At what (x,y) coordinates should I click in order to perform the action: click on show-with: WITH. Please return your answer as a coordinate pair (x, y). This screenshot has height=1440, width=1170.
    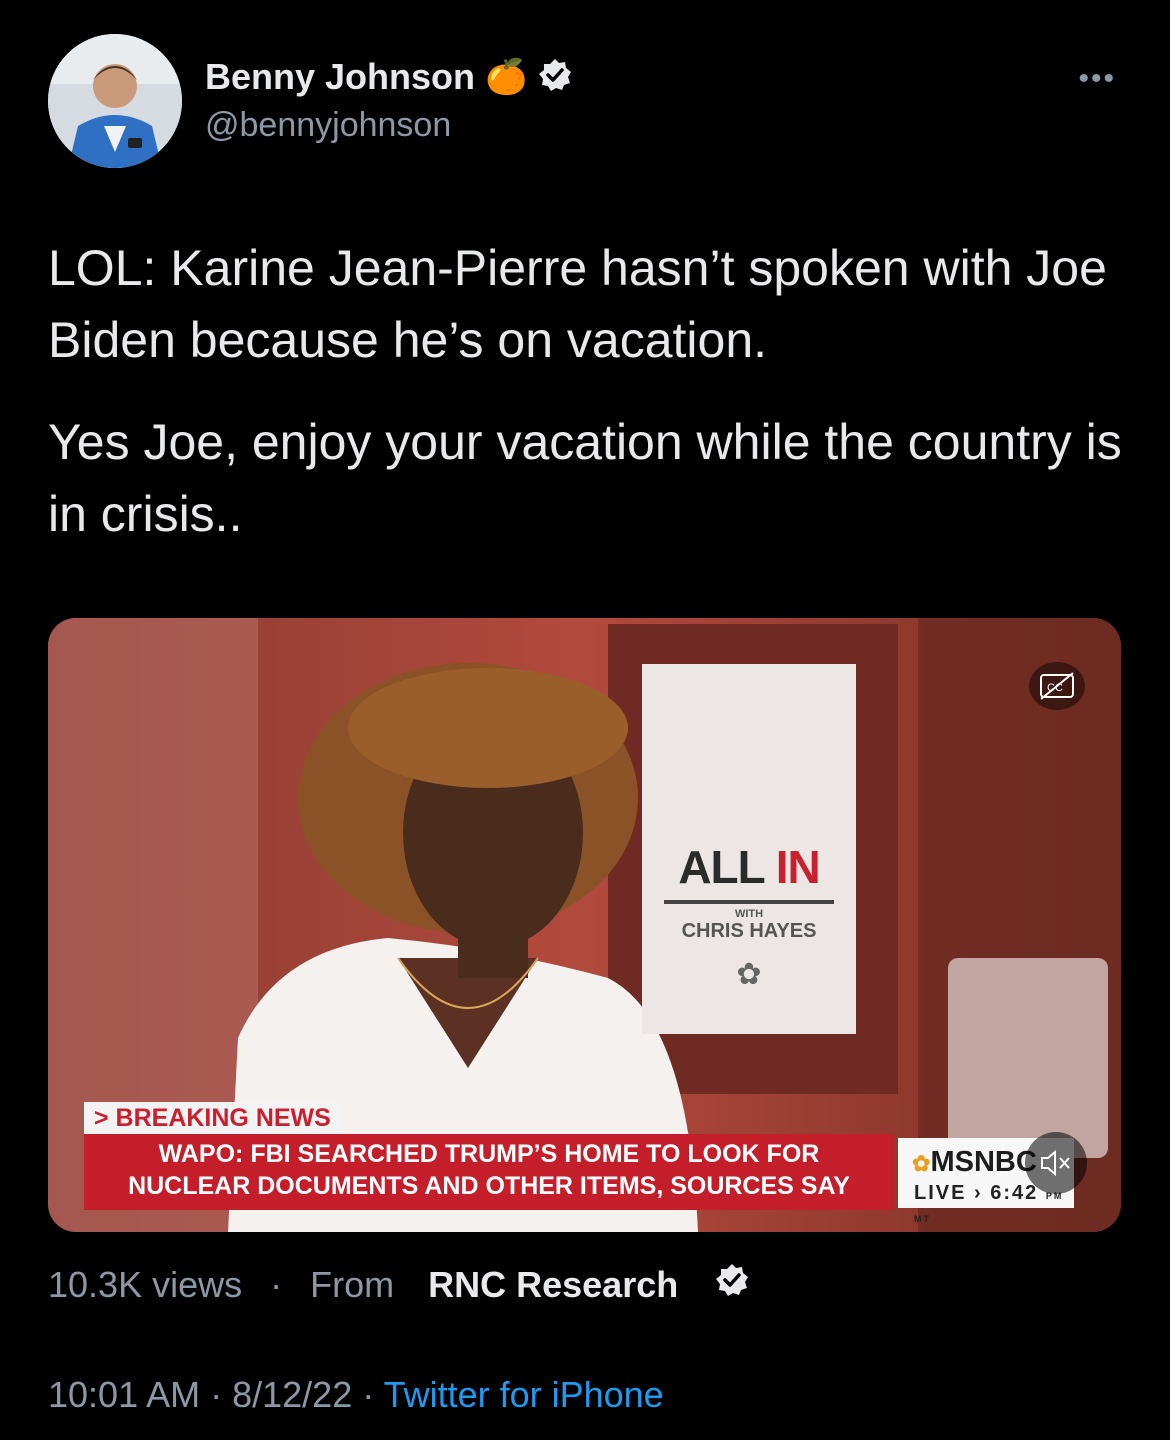
    Looking at the image, I should click on (749, 914).